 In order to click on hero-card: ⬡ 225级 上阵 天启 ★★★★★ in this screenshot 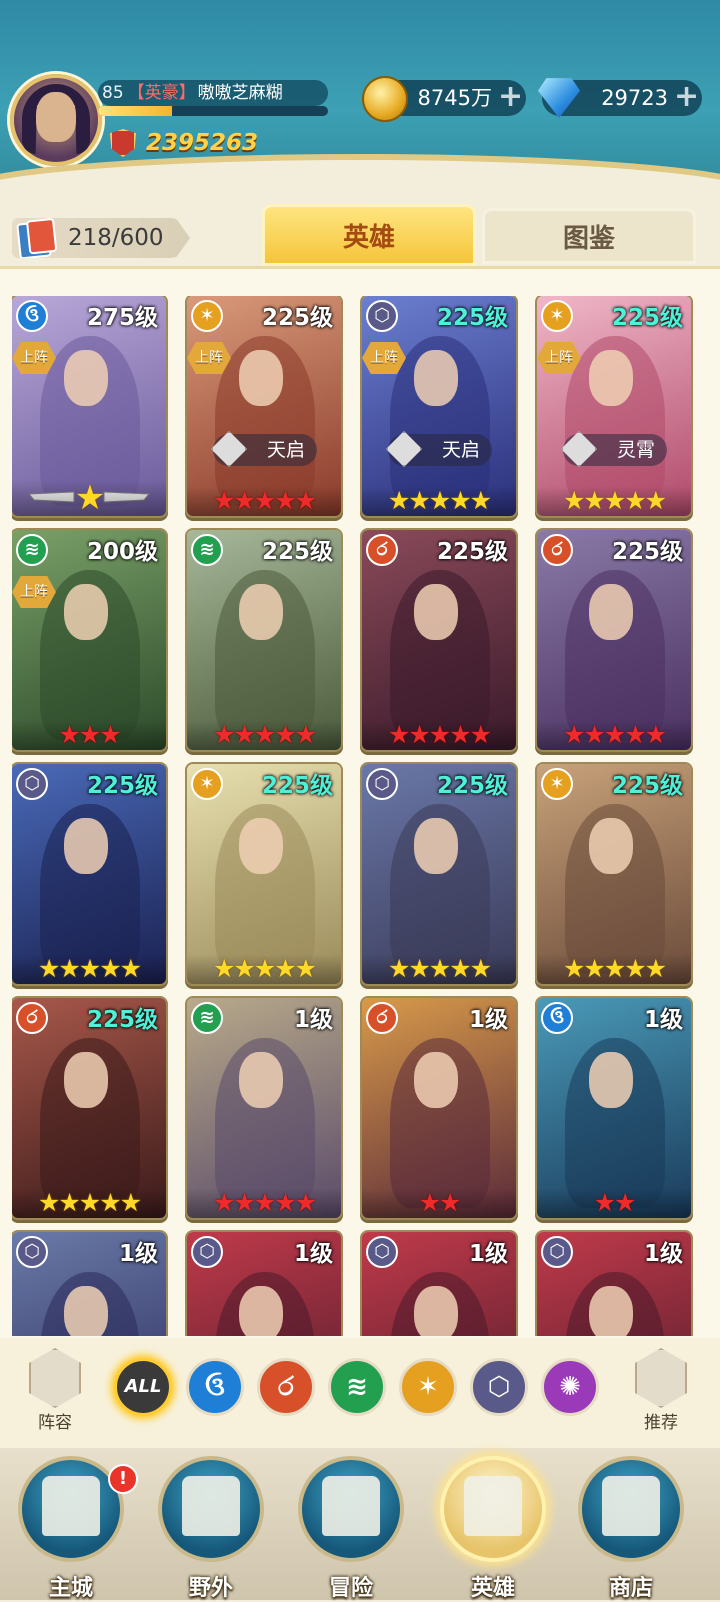, I will do `click(439, 406)`.